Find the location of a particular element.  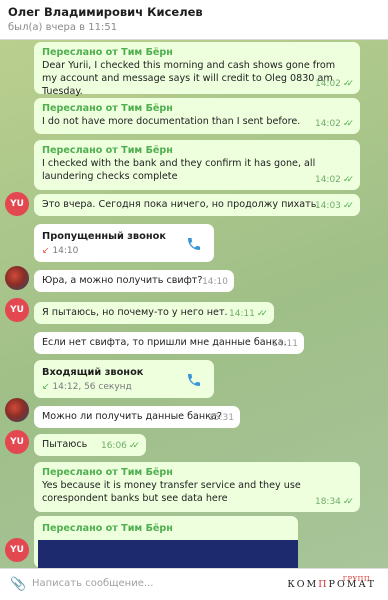

message-meta: 14:11 is located at coordinates (285, 344).